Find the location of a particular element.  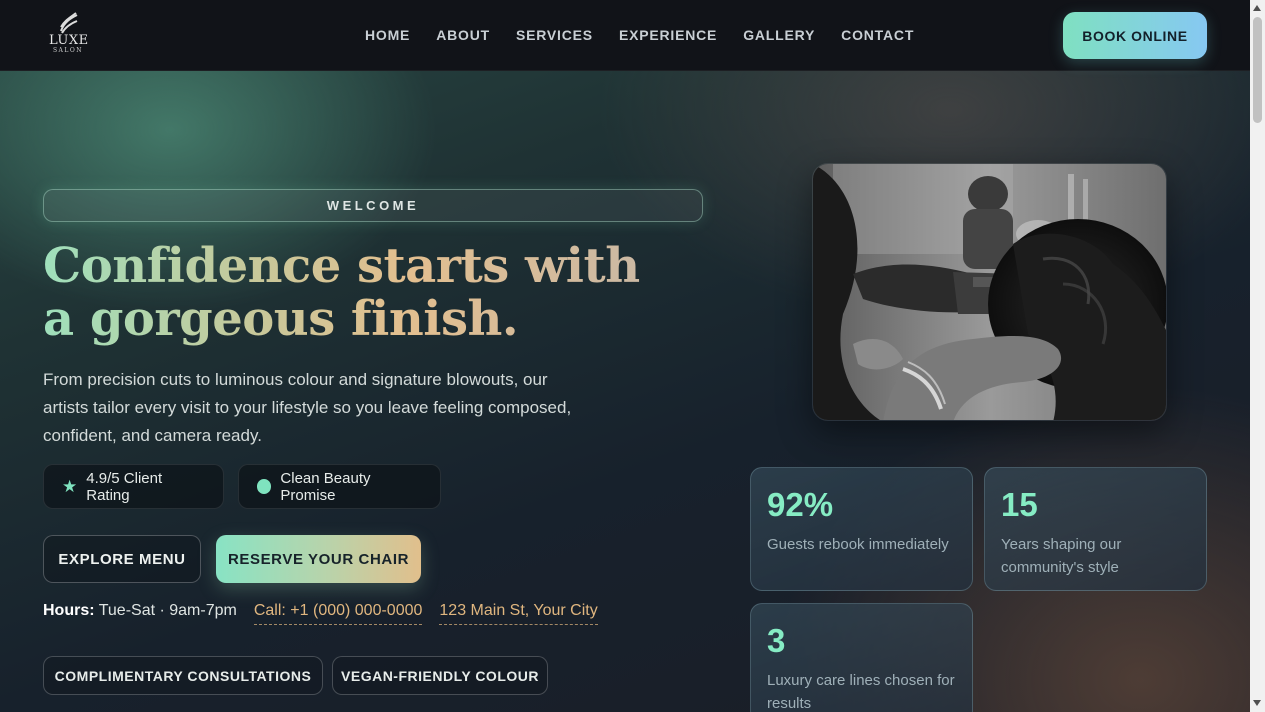

vegan-colour-tag: VEGAN-FRIENDLY COLOUR is located at coordinates (440, 675).